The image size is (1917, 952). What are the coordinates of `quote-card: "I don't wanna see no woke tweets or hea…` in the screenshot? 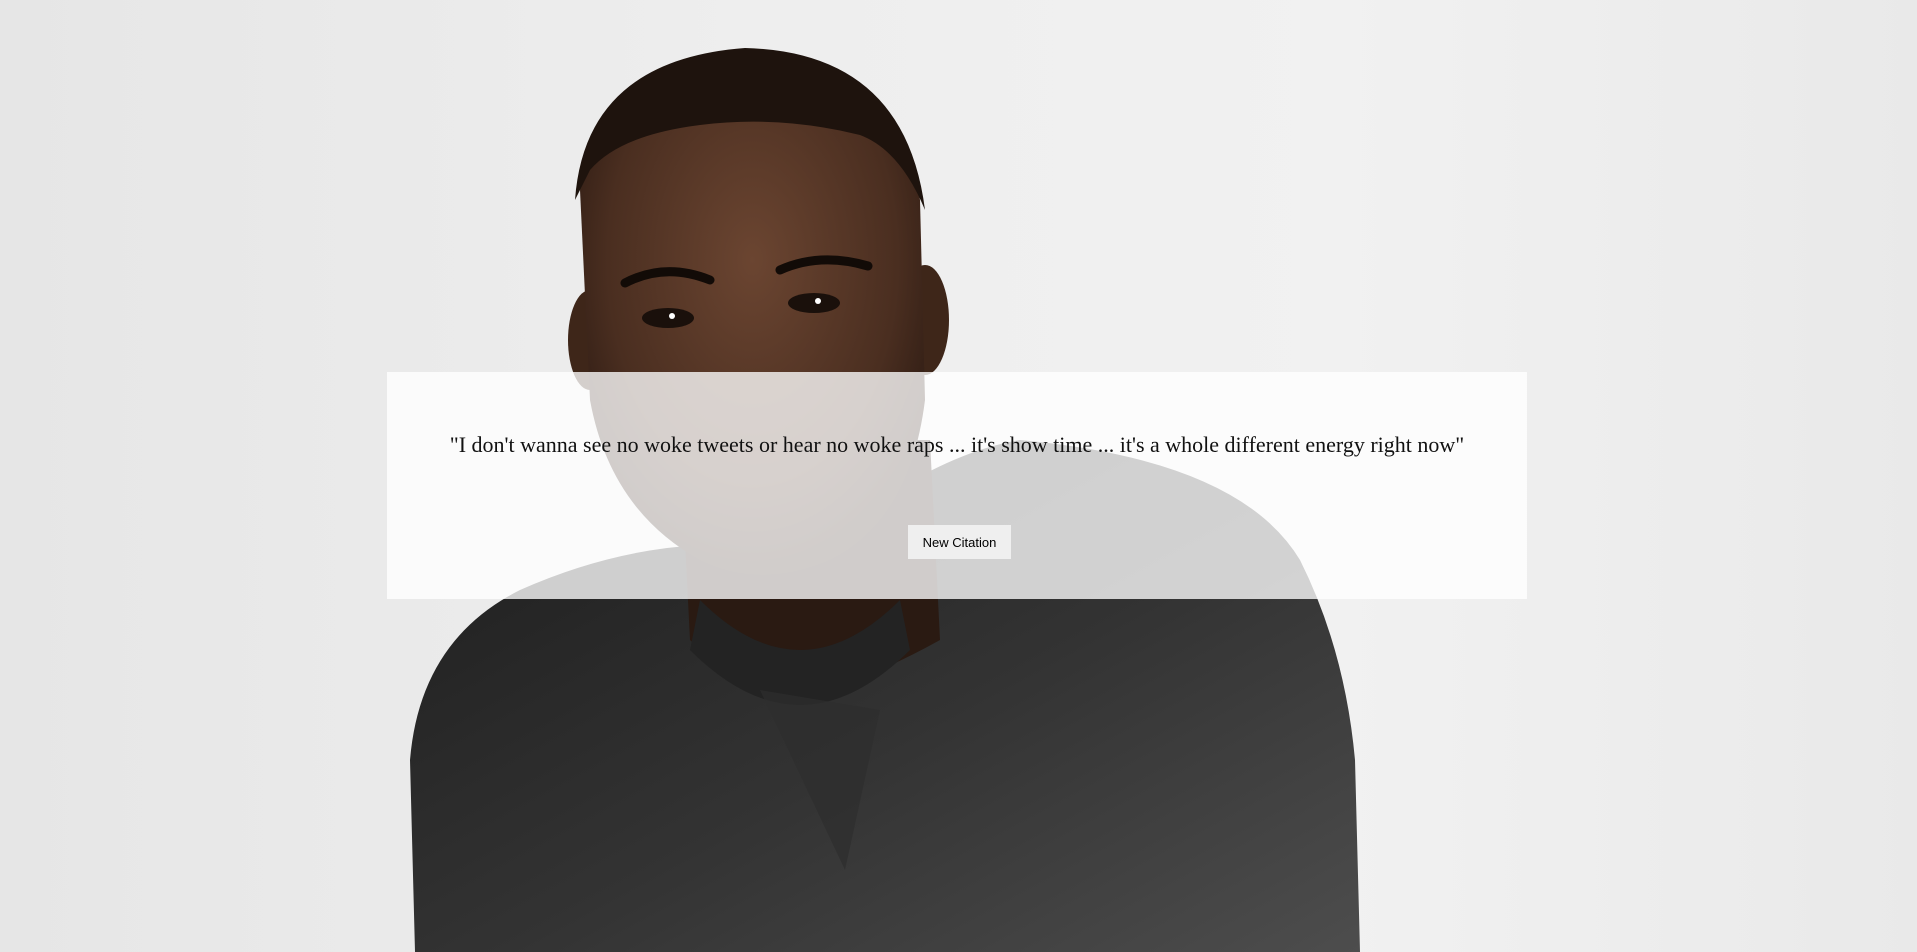 It's located at (957, 485).